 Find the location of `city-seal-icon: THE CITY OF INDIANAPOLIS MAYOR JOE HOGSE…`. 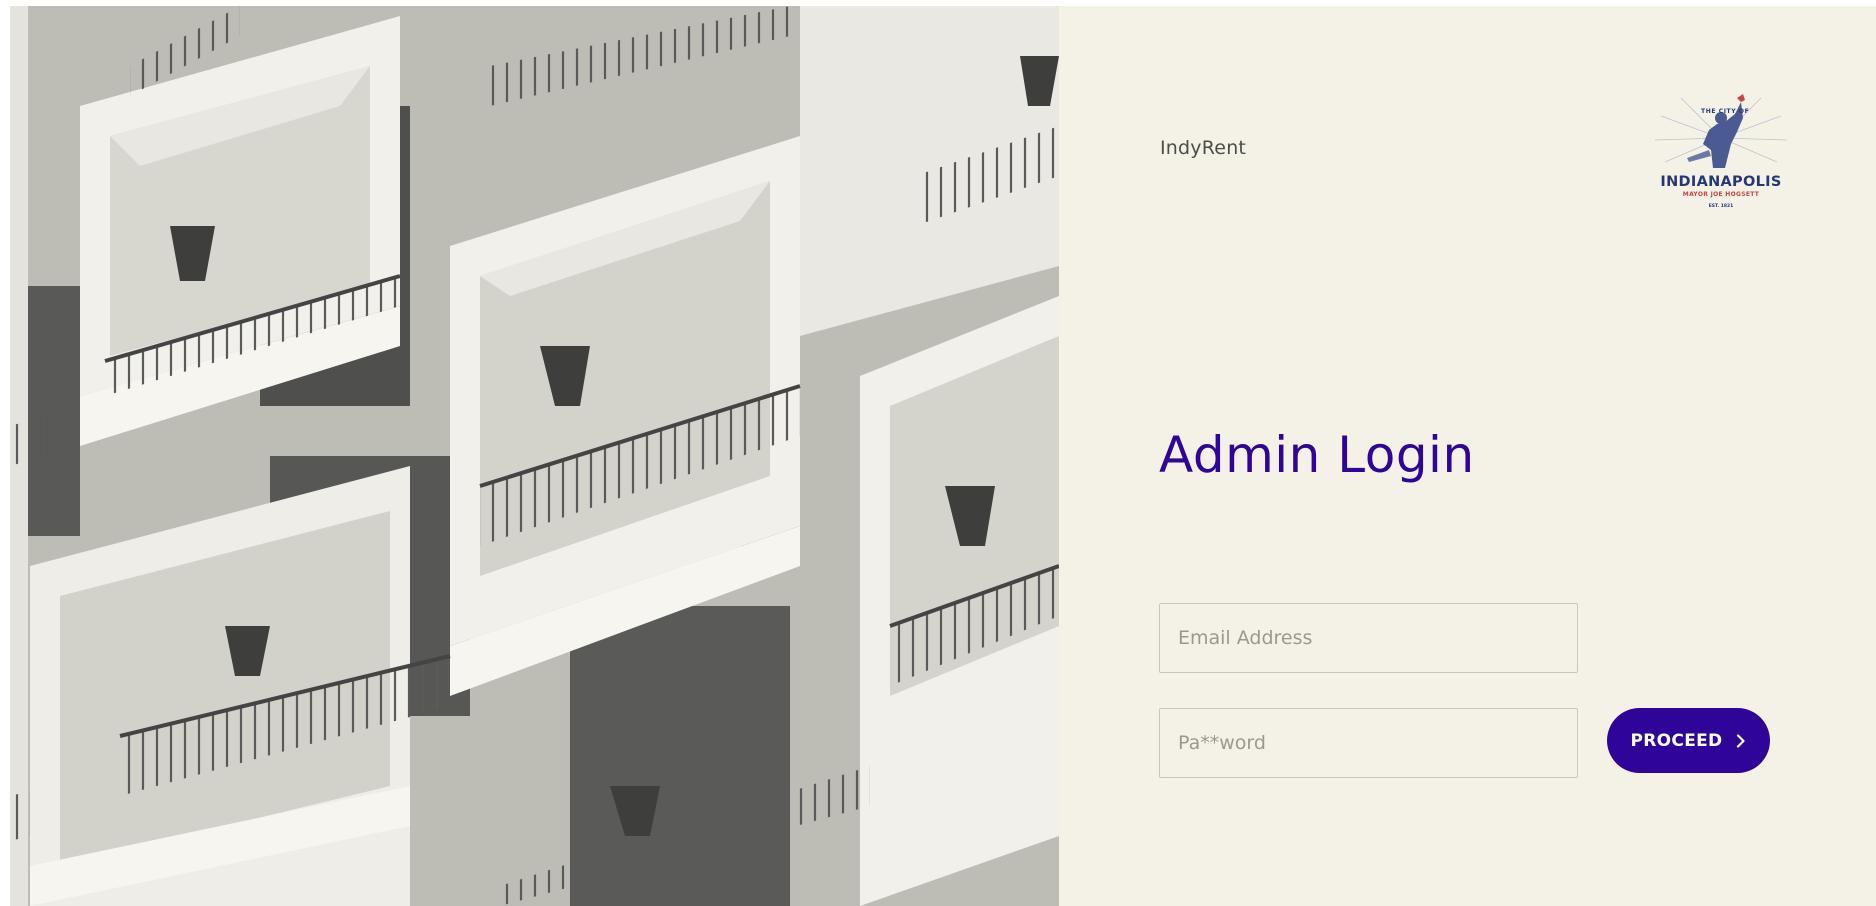

city-seal-icon: THE CITY OF INDIANAPOLIS MAYOR JOE HOGSE… is located at coordinates (1721, 151).